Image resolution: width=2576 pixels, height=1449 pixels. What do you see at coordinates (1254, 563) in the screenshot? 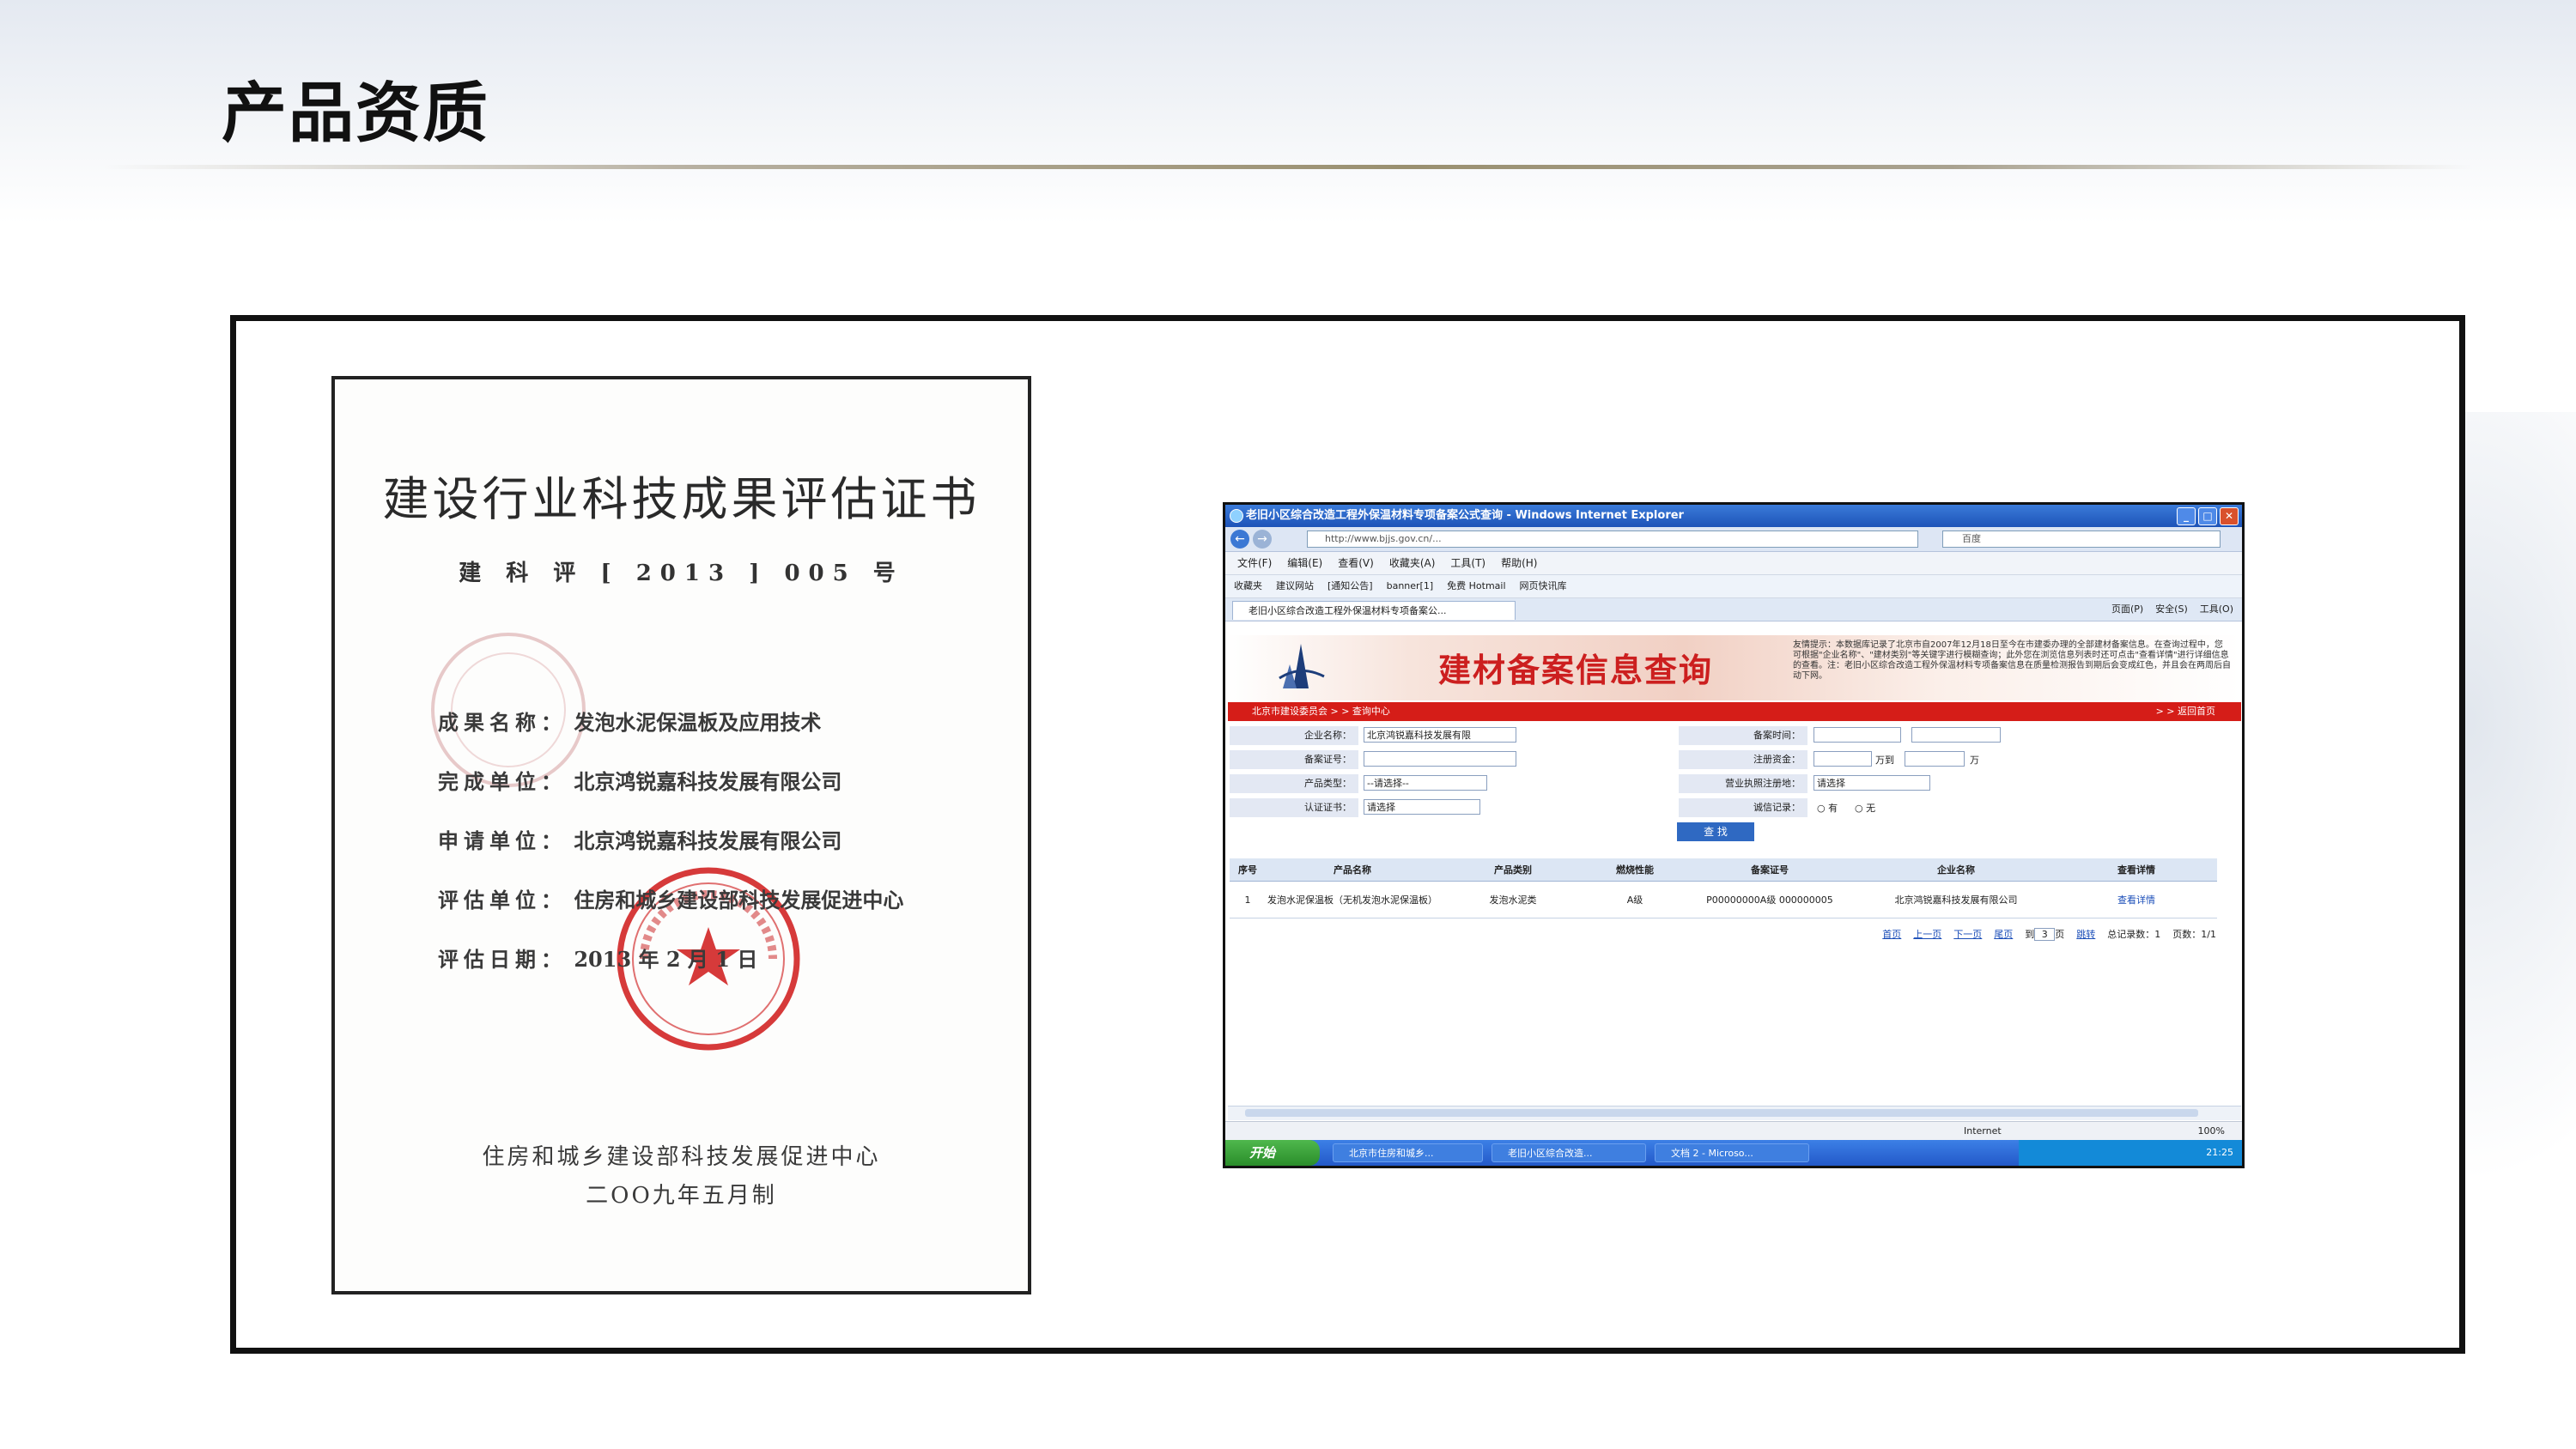
I see `menu-file: 文件(F)` at bounding box center [1254, 563].